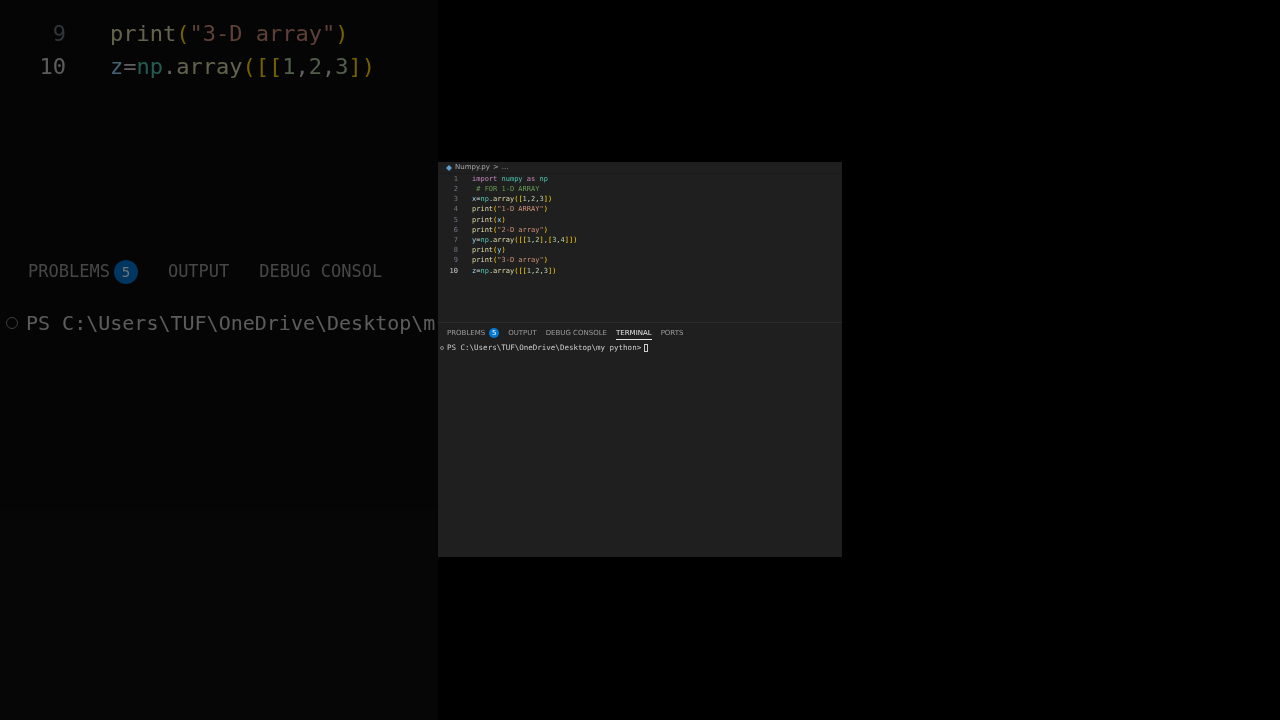 The height and width of the screenshot is (720, 1280). Describe the element at coordinates (449, 167) in the screenshot. I see `python-file-icon` at that location.